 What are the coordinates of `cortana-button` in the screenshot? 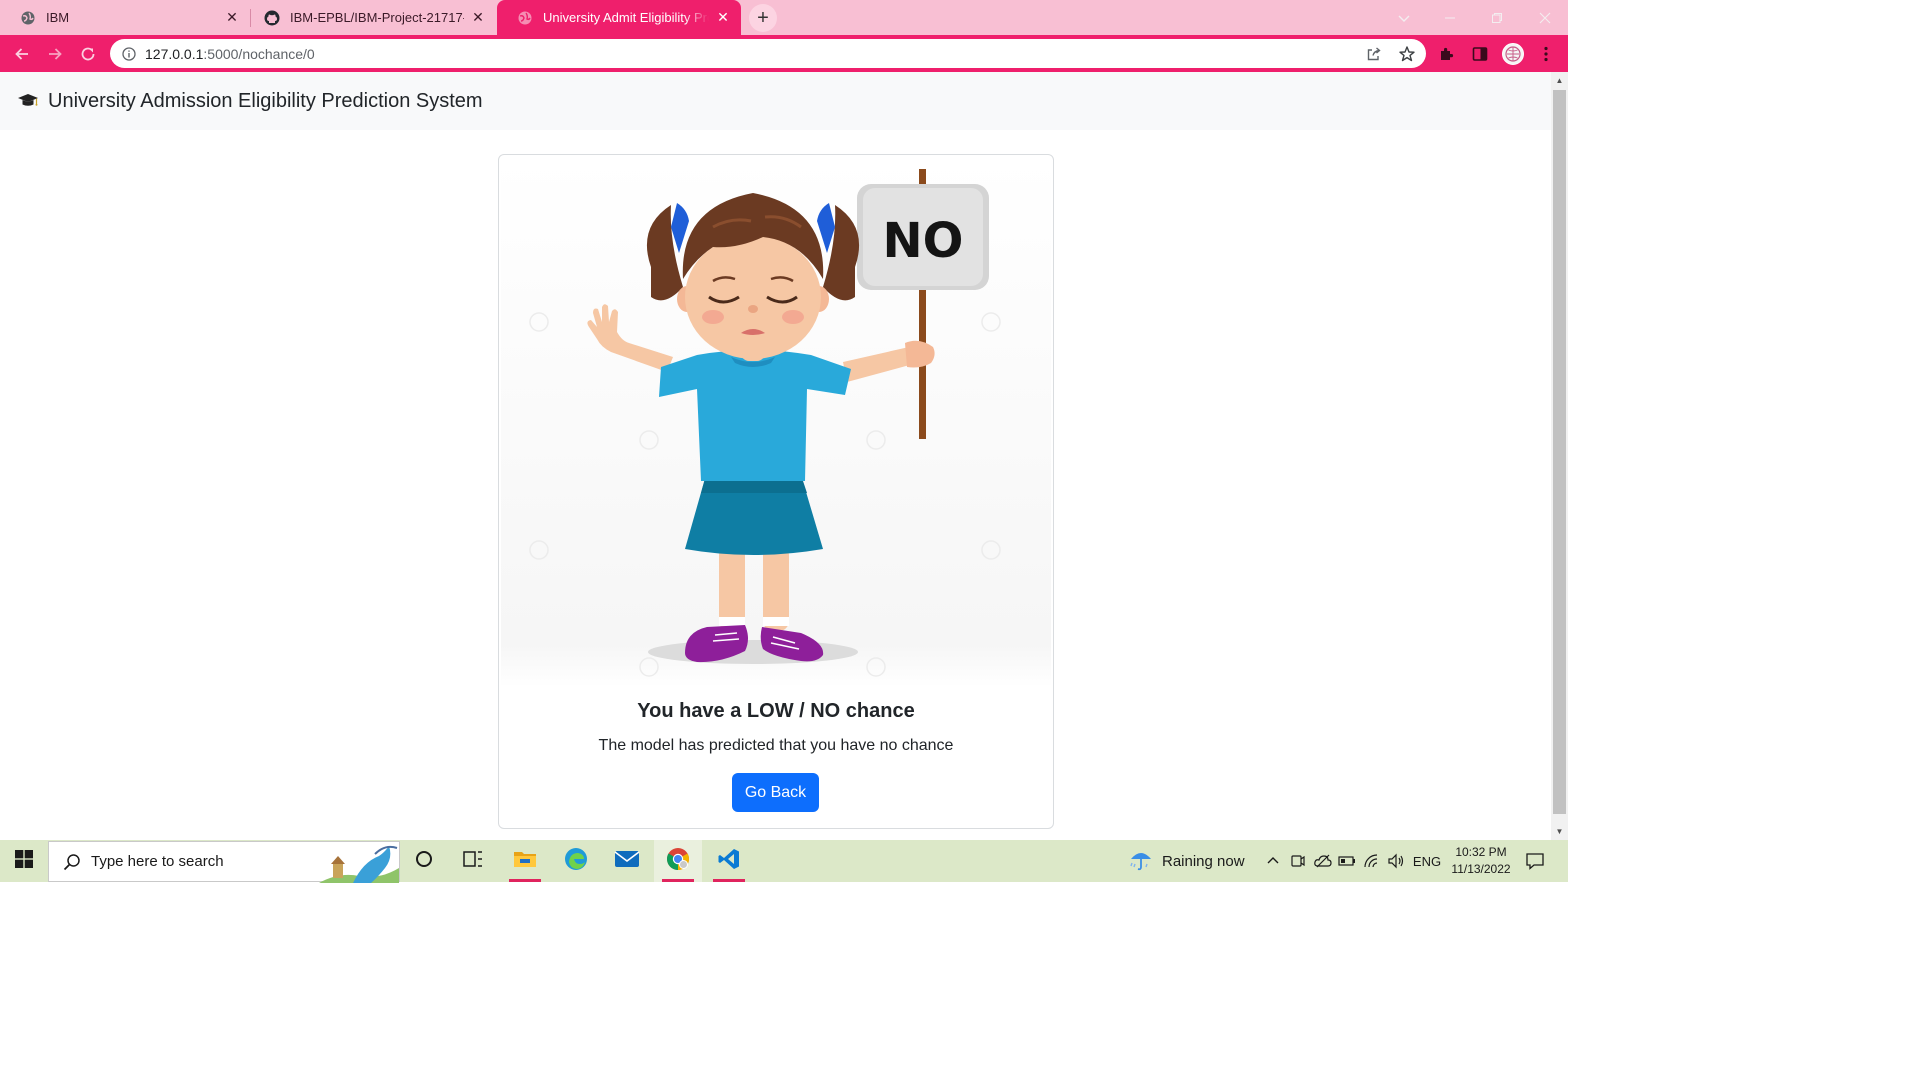 It's located at (424, 861).